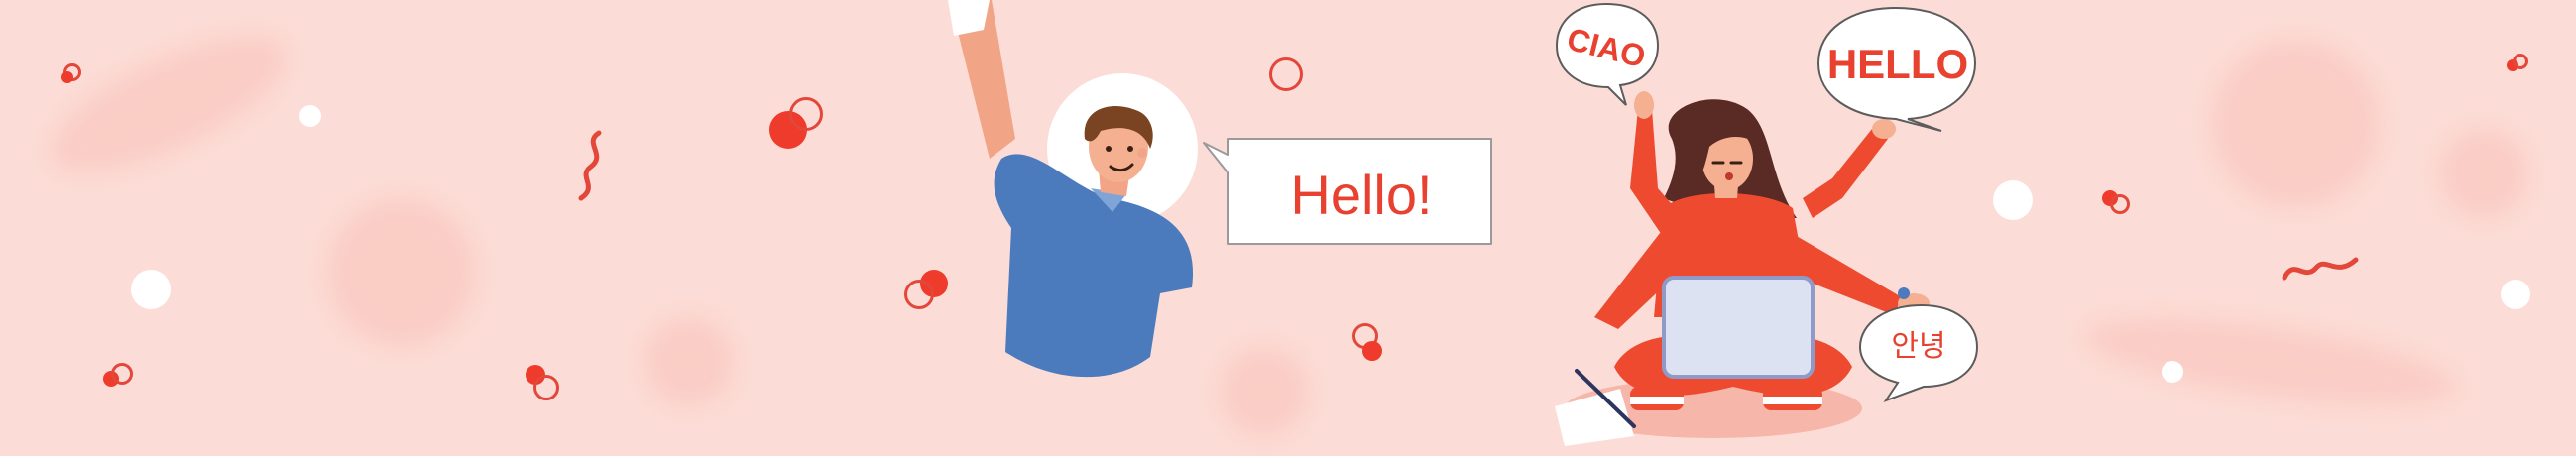  I want to click on hello-caps-greeting-text: HELLO, so click(1898, 64).